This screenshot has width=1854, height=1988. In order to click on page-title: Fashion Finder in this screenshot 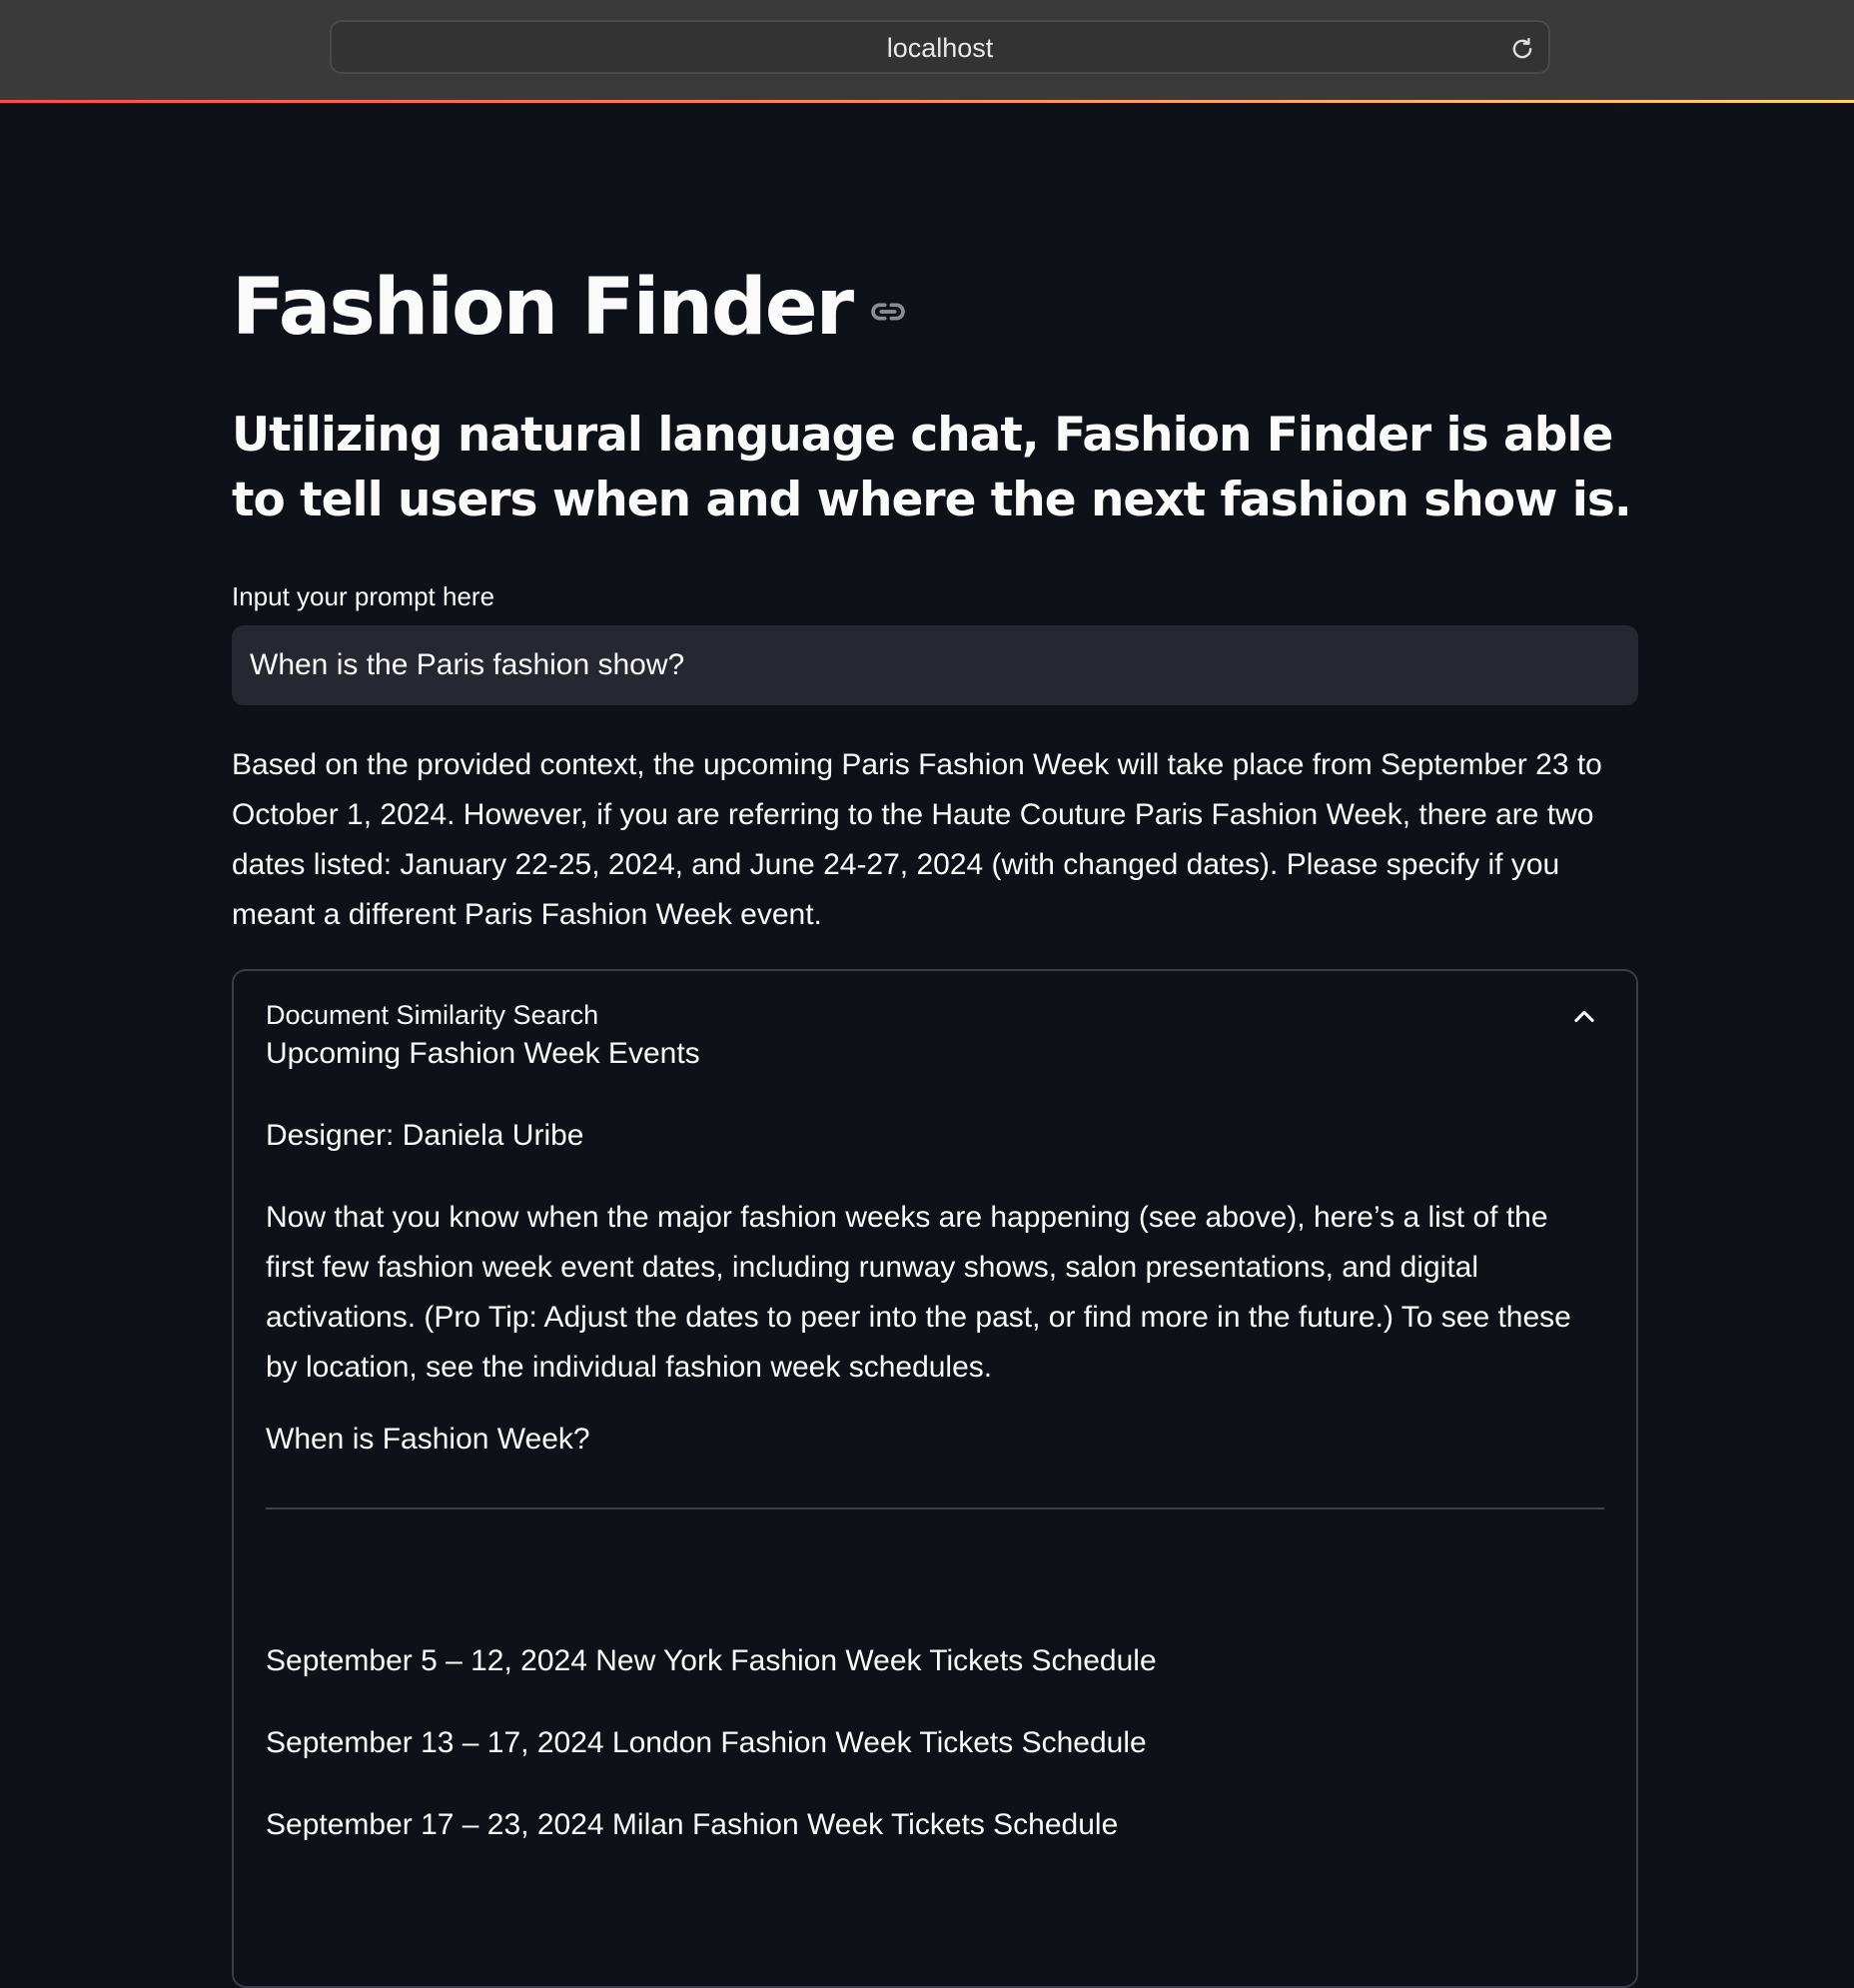, I will do `click(543, 308)`.